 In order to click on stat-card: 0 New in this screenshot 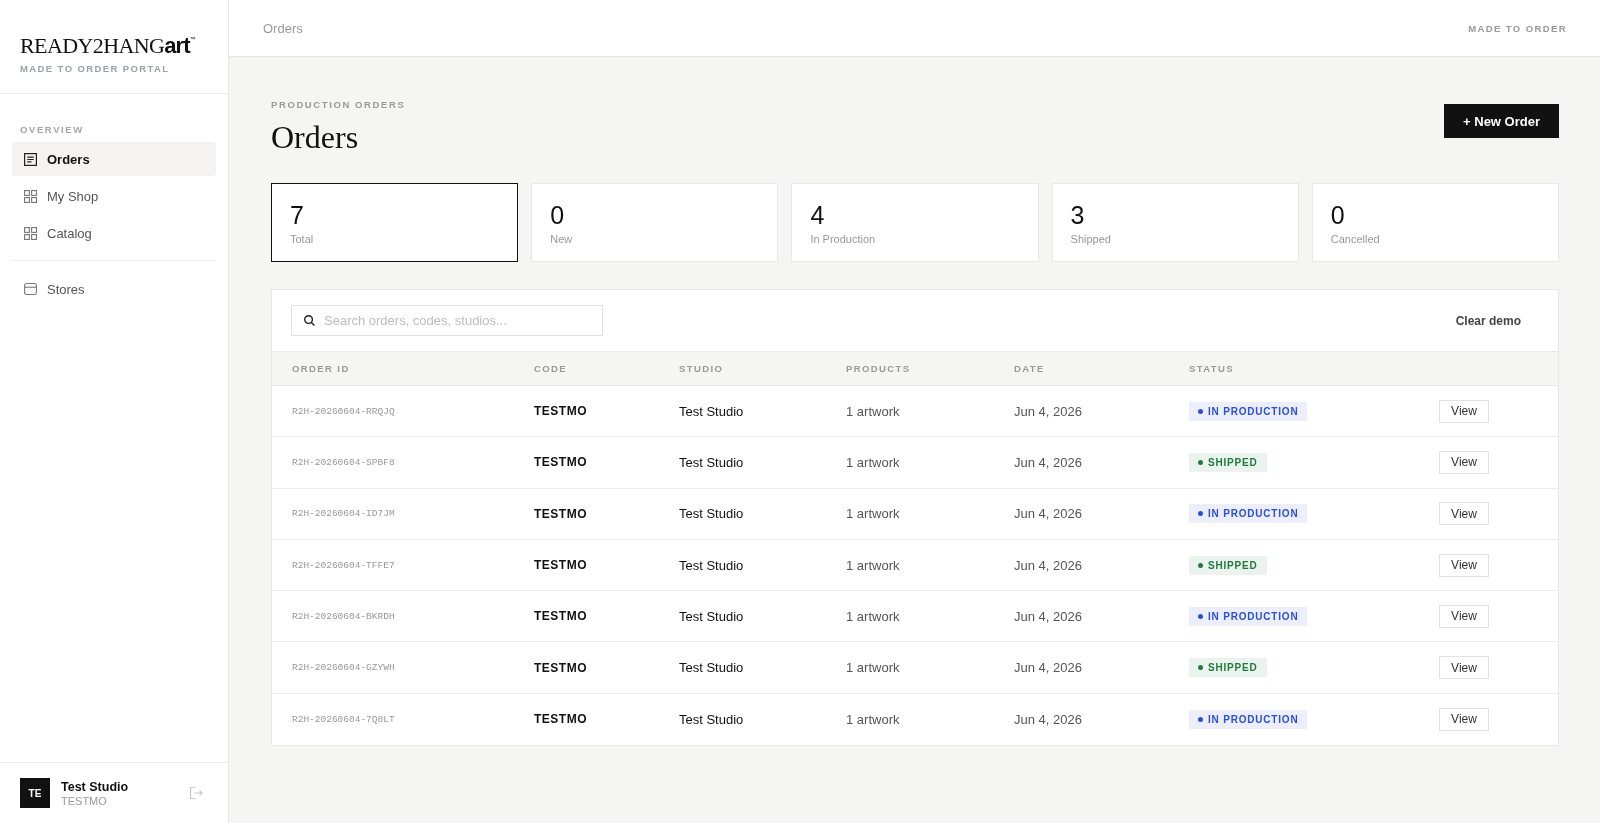, I will do `click(655, 222)`.